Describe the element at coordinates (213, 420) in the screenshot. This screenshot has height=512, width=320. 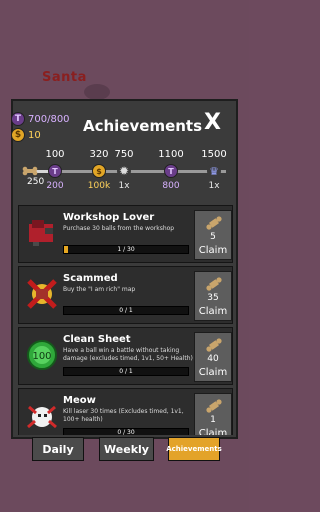
I see `claim-reward-amount: 1` at that location.